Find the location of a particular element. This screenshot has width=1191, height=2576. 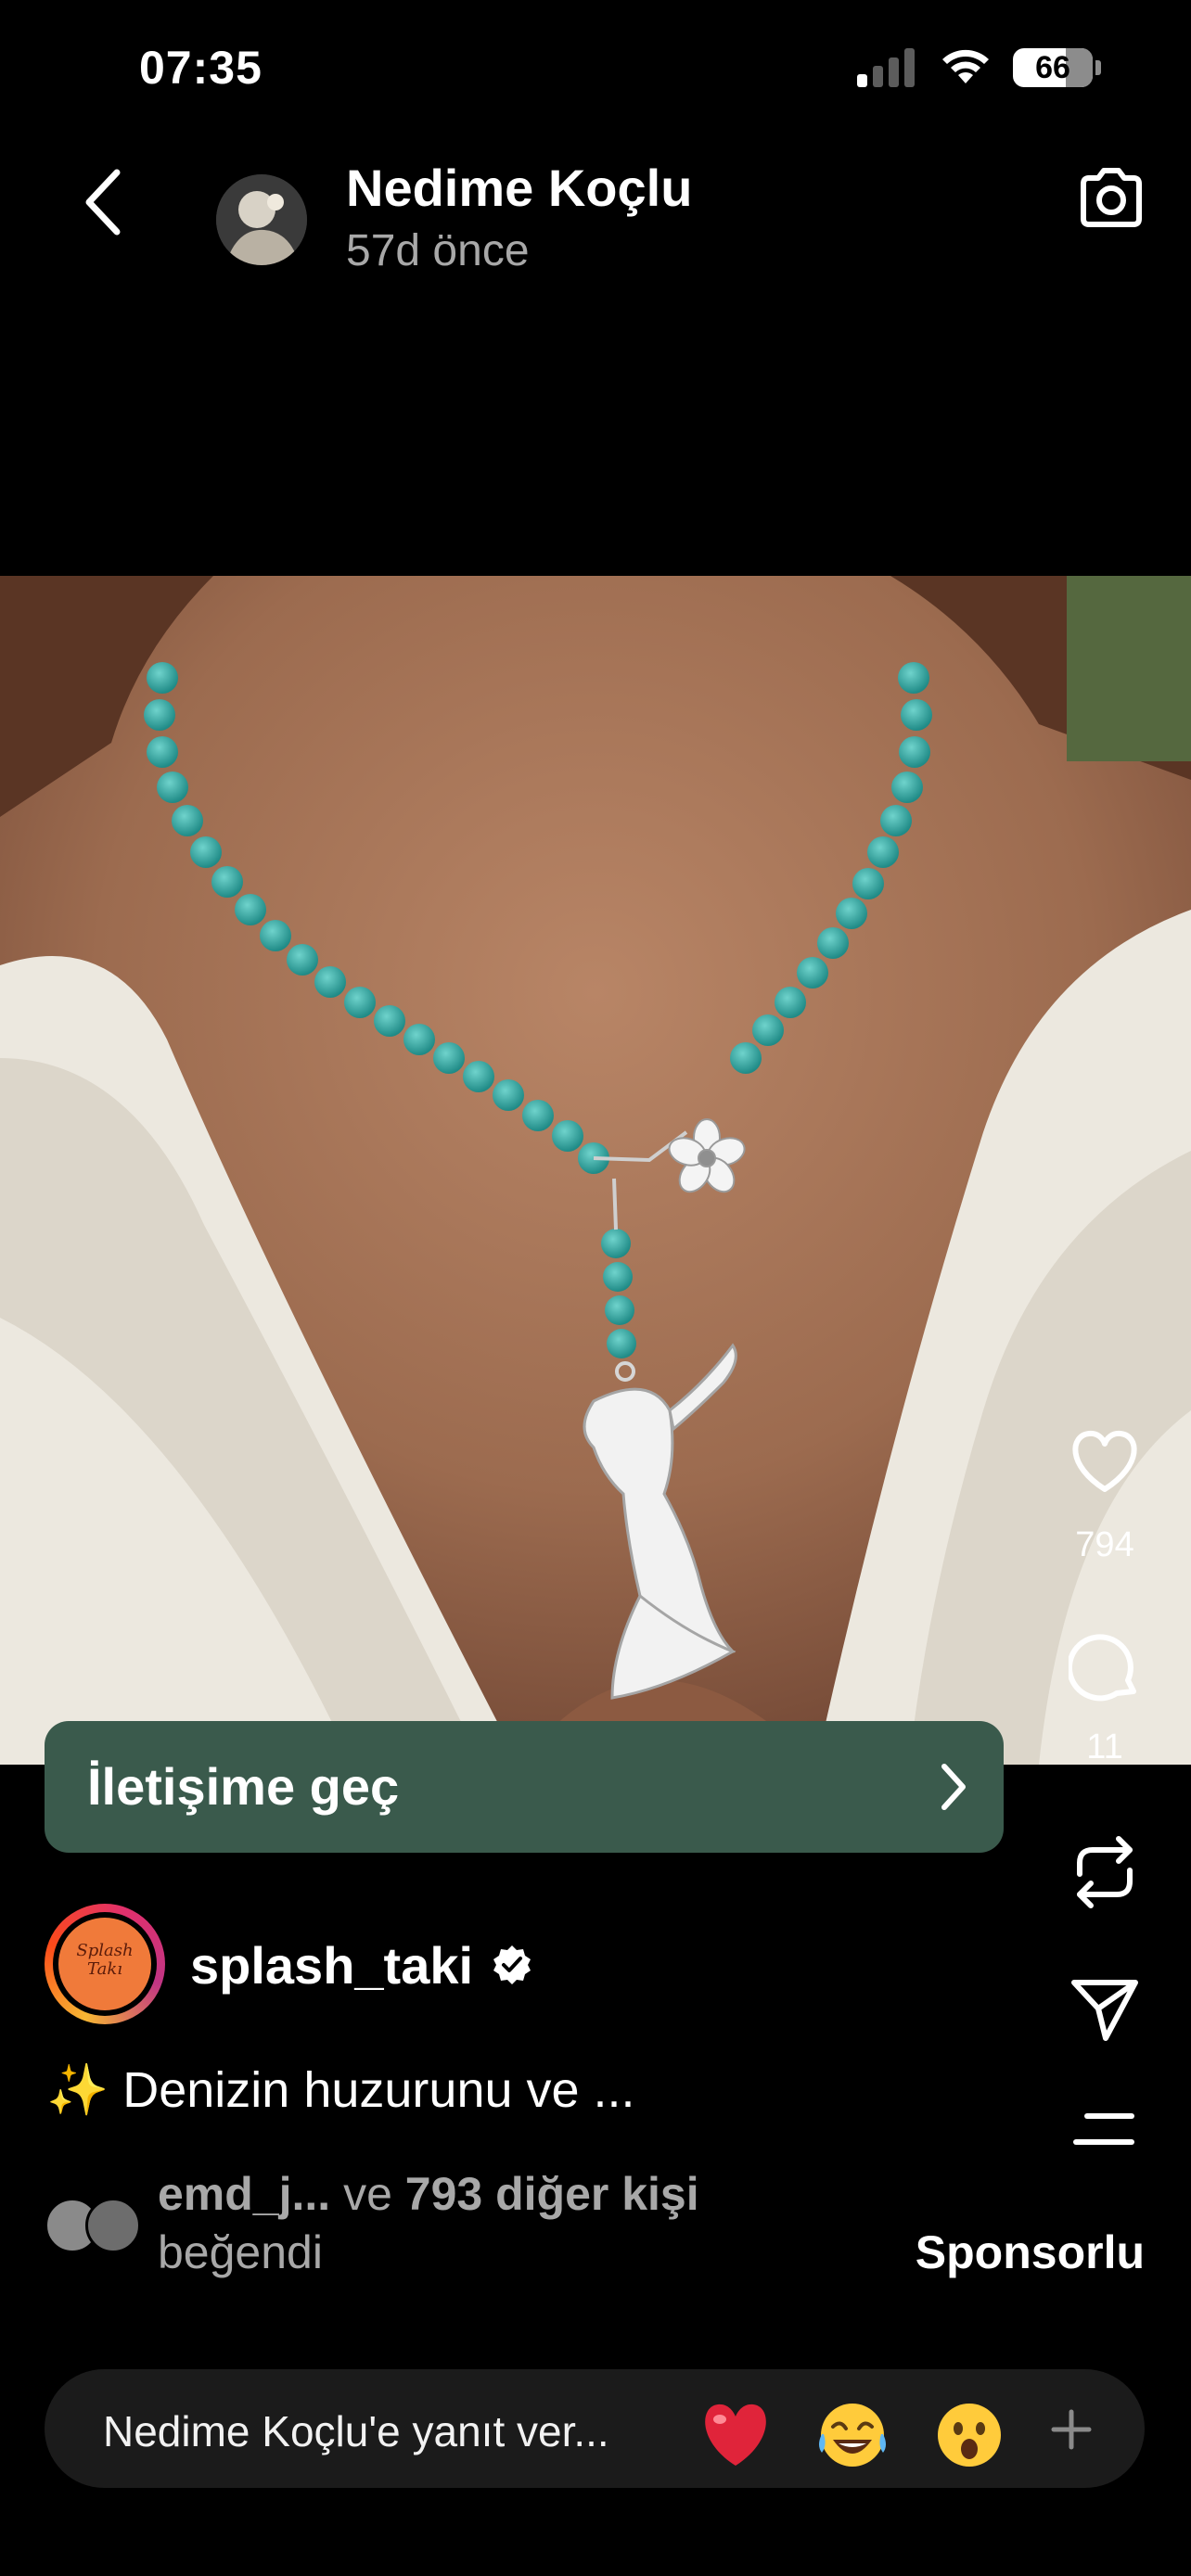

brand-logo: Splash Takı is located at coordinates (104, 1964).